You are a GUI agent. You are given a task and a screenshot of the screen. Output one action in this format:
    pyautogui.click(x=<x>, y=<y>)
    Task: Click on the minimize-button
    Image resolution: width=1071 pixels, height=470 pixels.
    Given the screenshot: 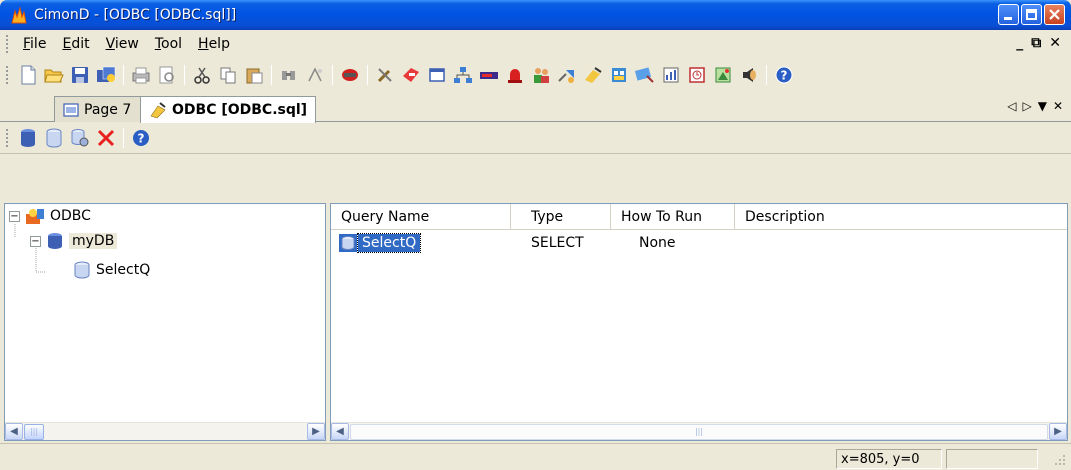 What is the action you would take?
    pyautogui.click(x=1008, y=14)
    